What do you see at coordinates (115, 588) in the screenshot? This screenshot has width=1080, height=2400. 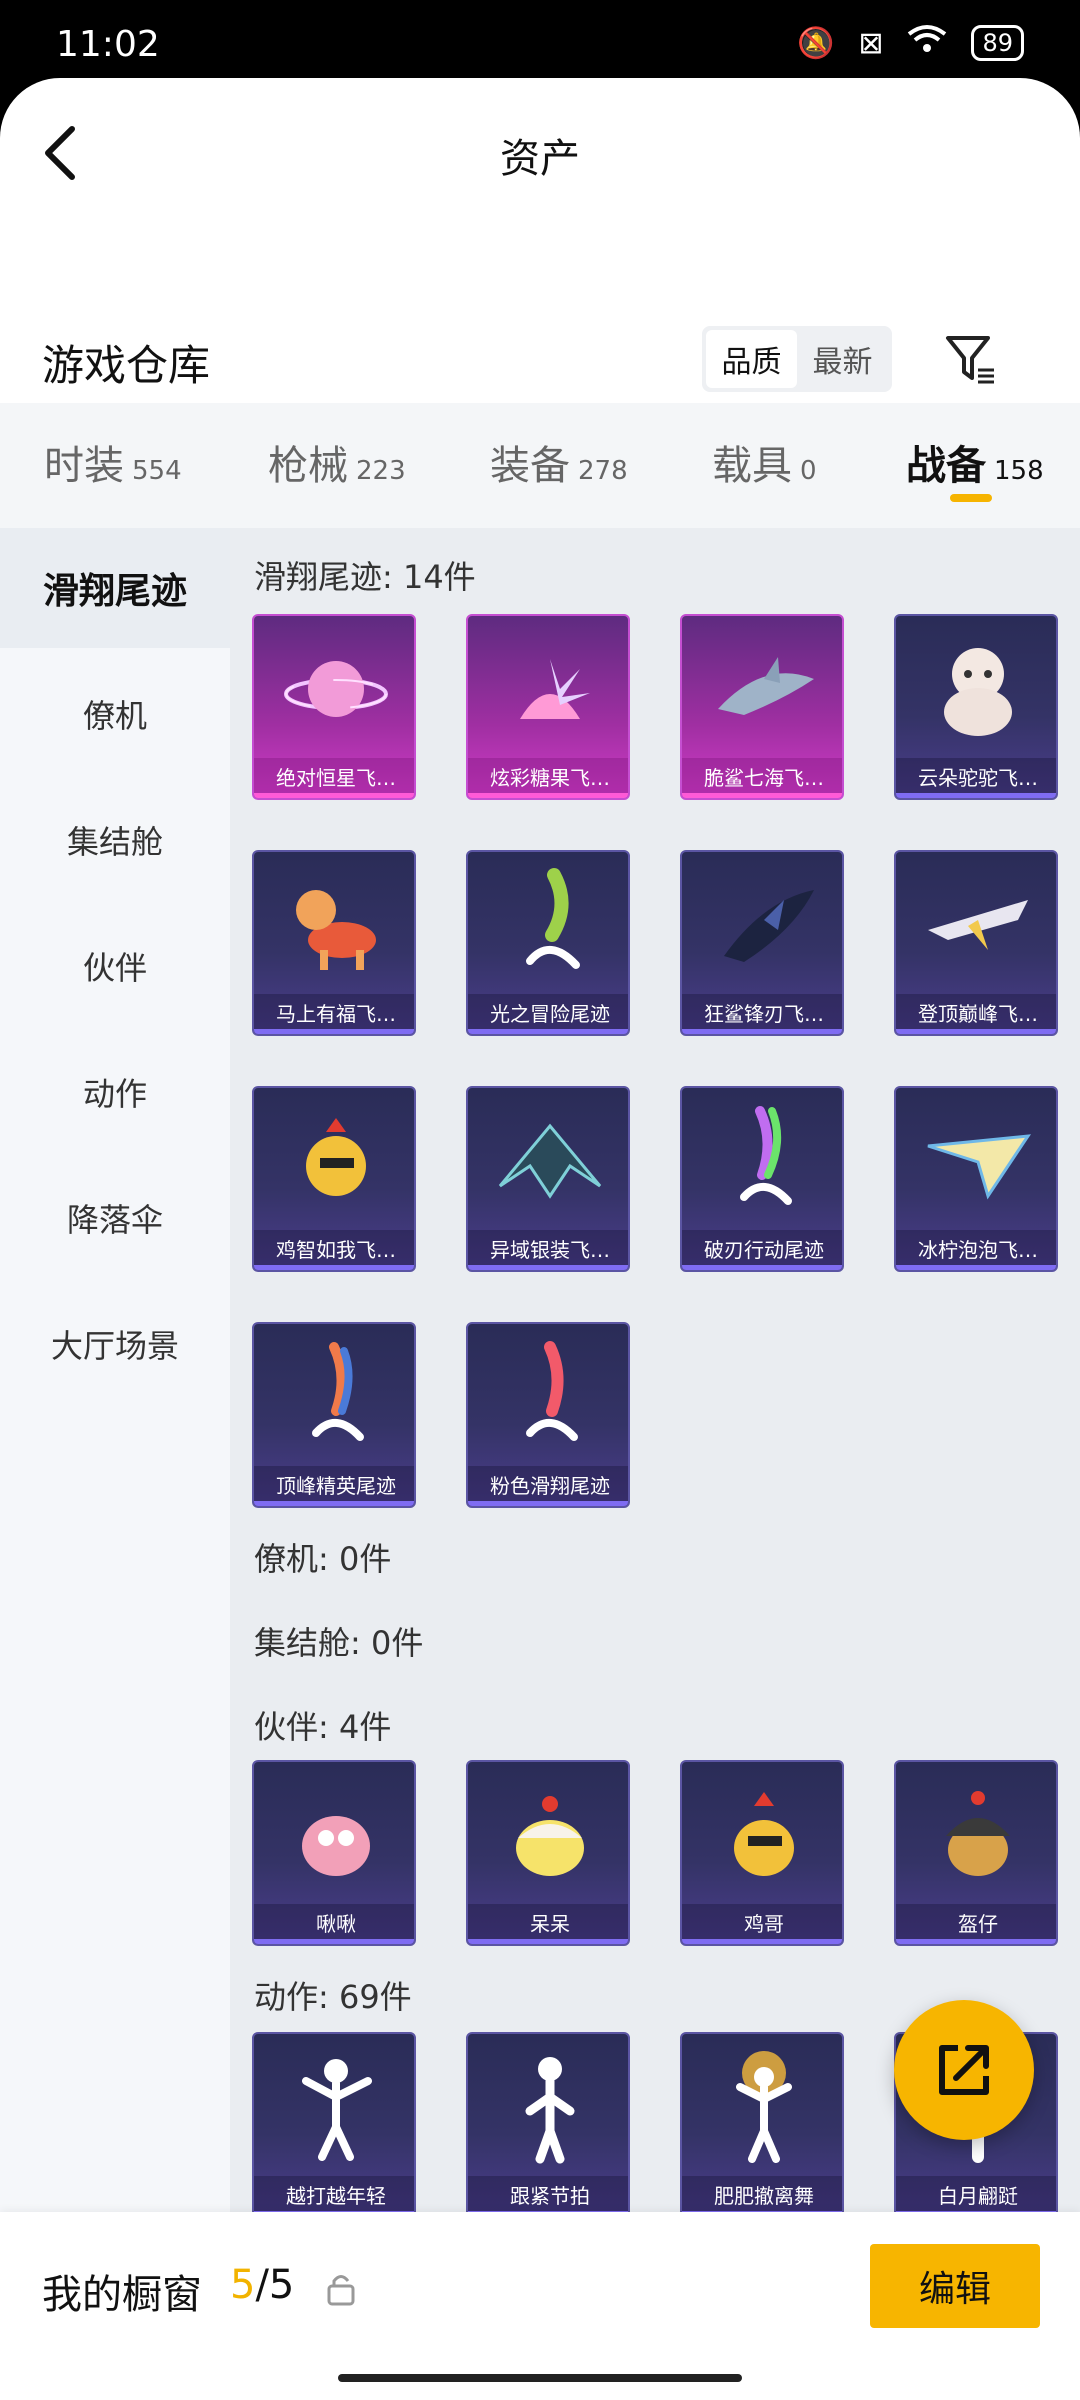 I see `sidenav-item-glide-trail: 滑翔尾迹` at bounding box center [115, 588].